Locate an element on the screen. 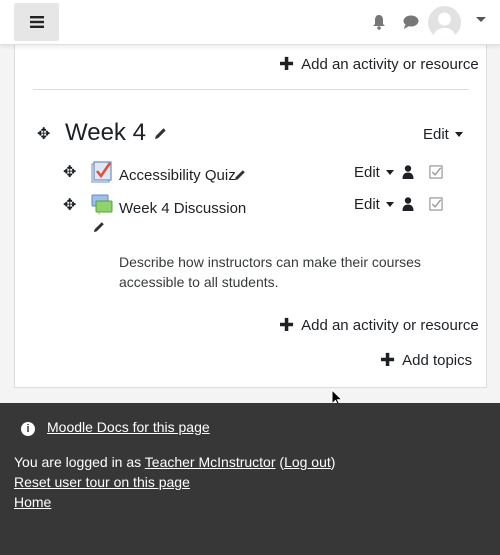 The width and height of the screenshot is (500, 555). reset-tour-link: Reset user tour on this page is located at coordinates (102, 482).